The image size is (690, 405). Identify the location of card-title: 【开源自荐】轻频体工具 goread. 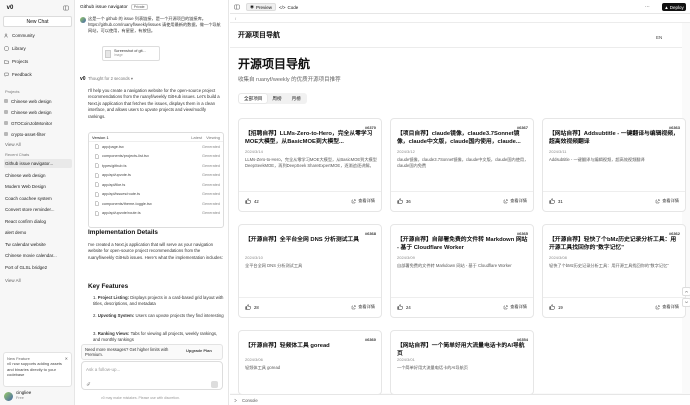
(311, 346).